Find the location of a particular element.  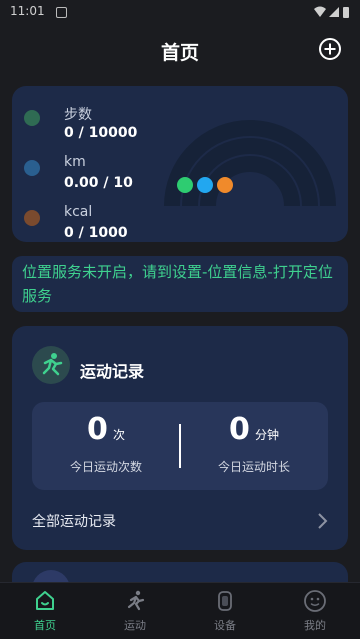

duration-unit: 分钟 is located at coordinates (266, 435).